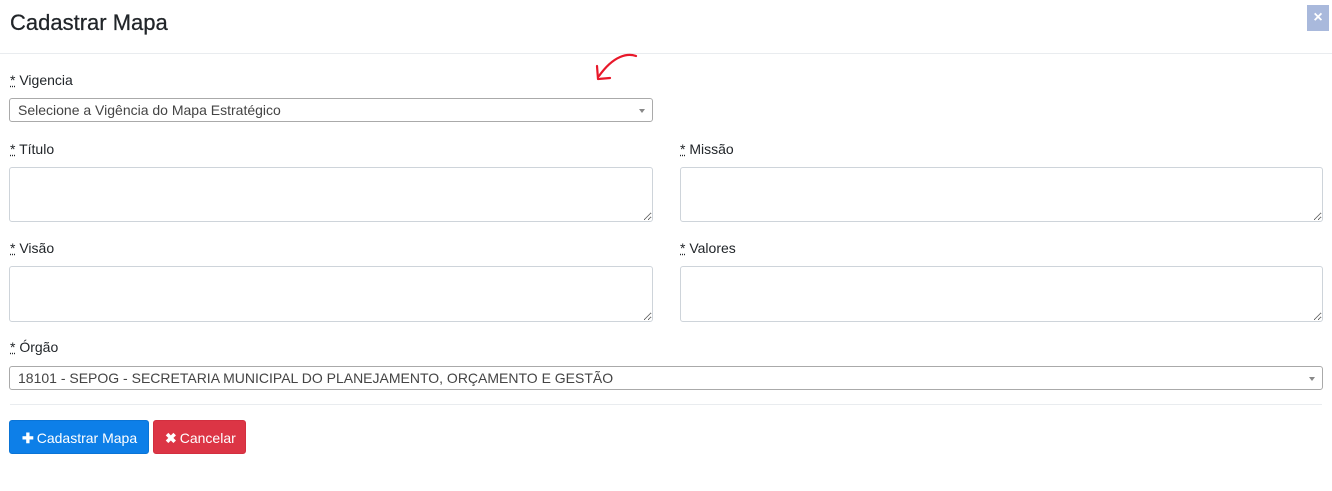 This screenshot has width=1332, height=491. I want to click on close-button: ×, so click(1318, 18).